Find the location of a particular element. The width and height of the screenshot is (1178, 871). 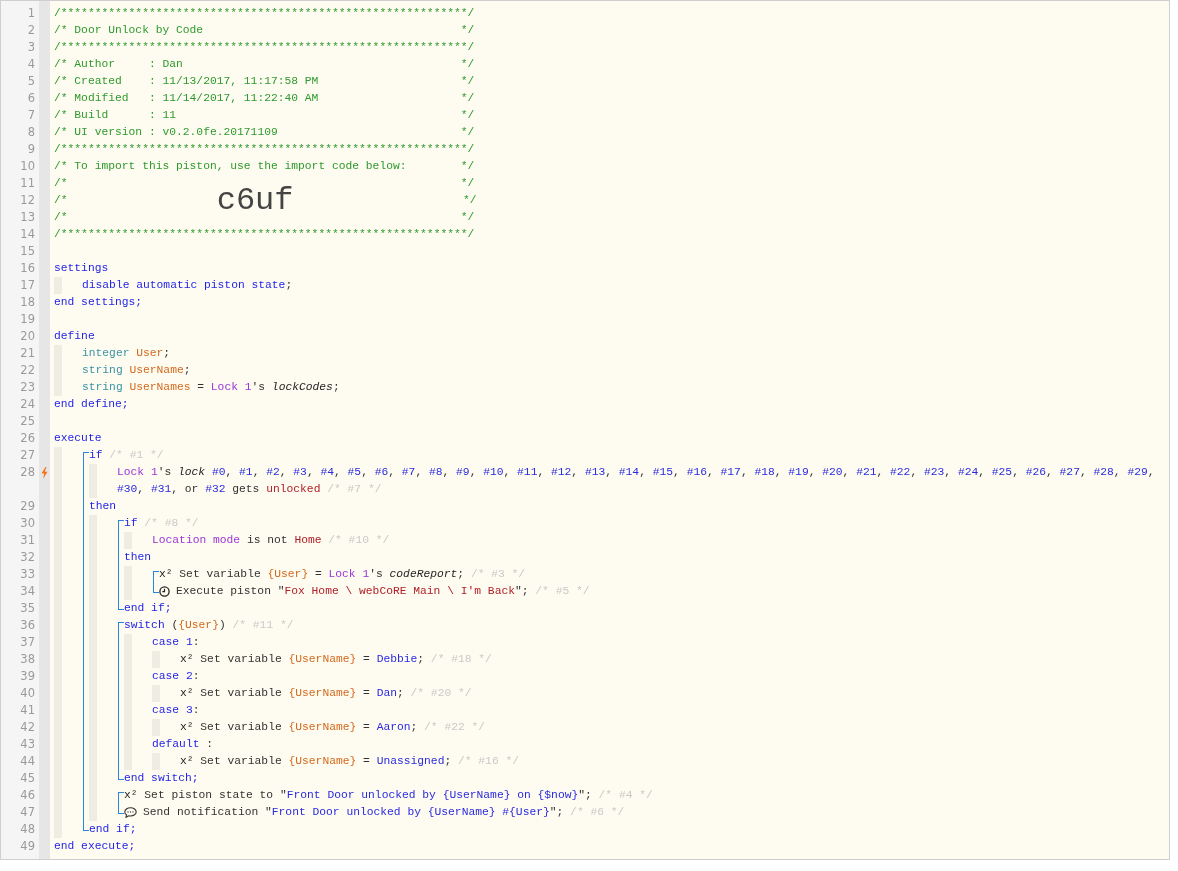

code-line: execute is located at coordinates (78, 438).